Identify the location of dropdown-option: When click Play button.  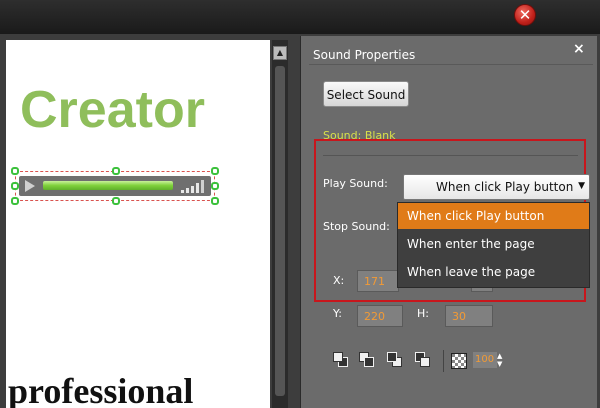
(493, 216).